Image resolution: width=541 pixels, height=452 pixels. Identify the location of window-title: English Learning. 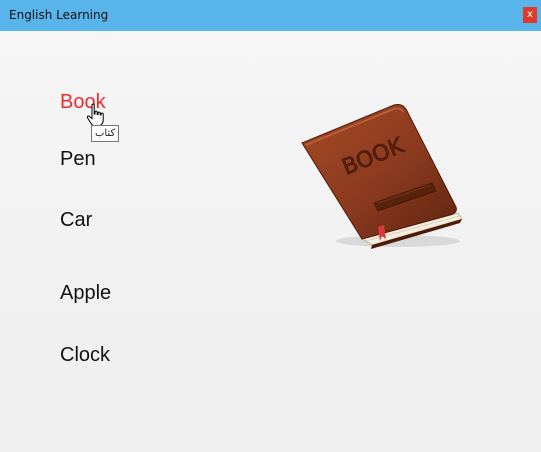
(59, 15).